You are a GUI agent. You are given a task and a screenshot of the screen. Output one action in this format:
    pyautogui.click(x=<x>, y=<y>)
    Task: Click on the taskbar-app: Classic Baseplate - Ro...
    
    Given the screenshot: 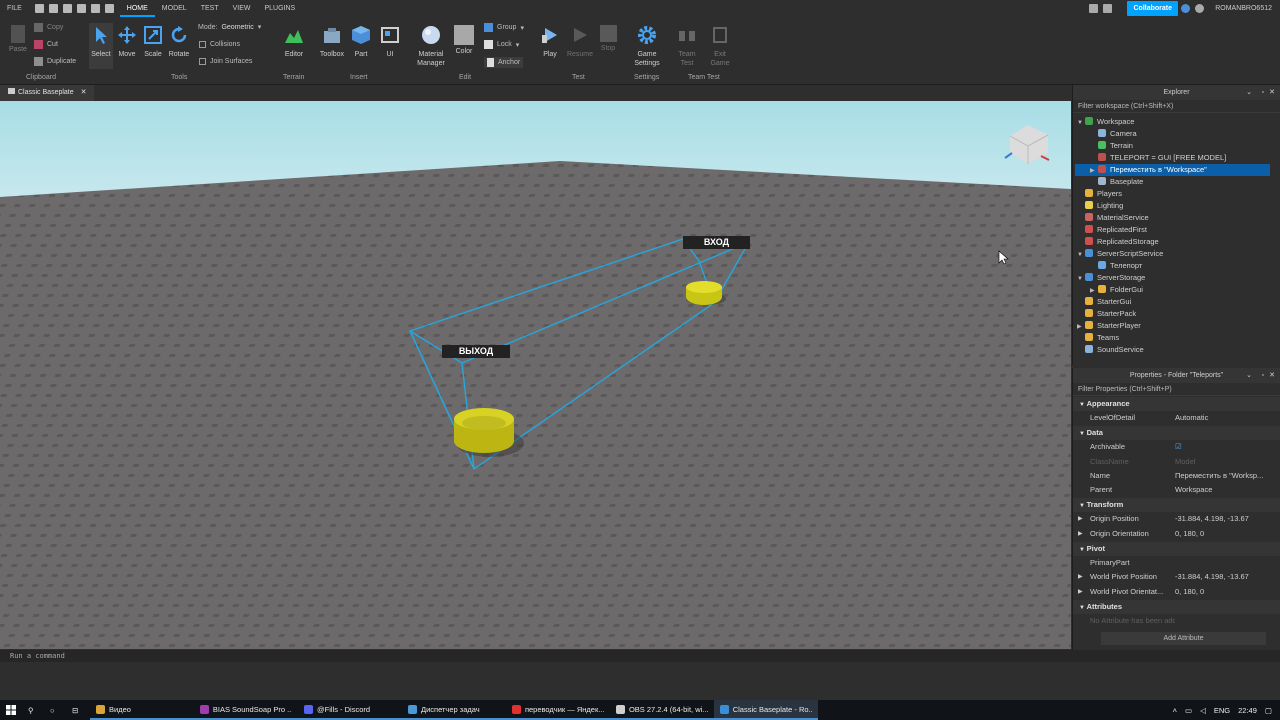 What is the action you would take?
    pyautogui.click(x=766, y=710)
    